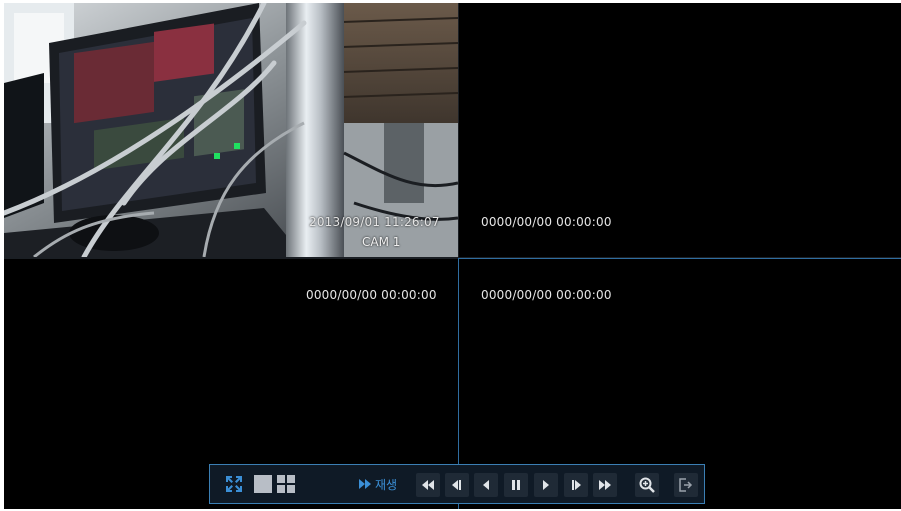  I want to click on quad-view-icon, so click(286, 484).